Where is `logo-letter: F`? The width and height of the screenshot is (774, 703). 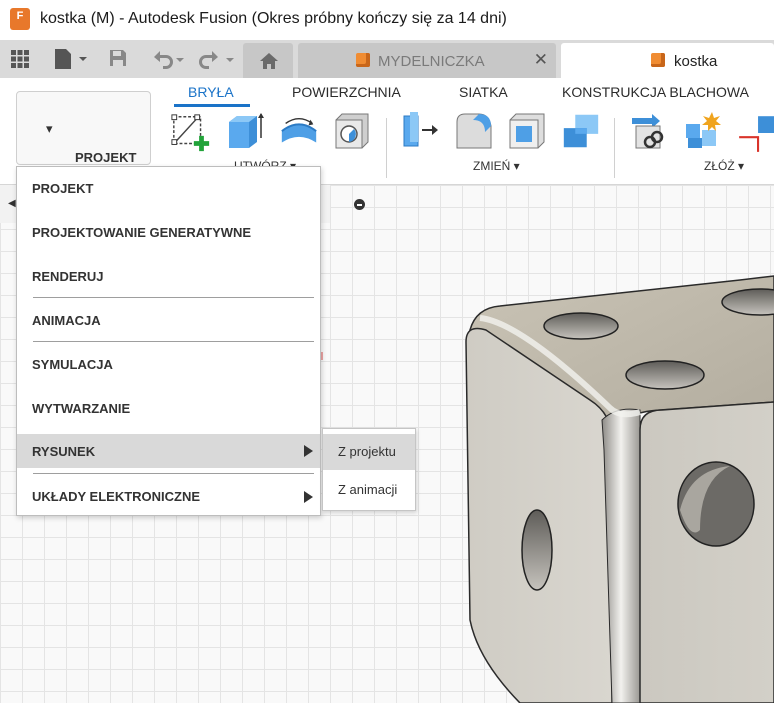
logo-letter: F is located at coordinates (20, 16).